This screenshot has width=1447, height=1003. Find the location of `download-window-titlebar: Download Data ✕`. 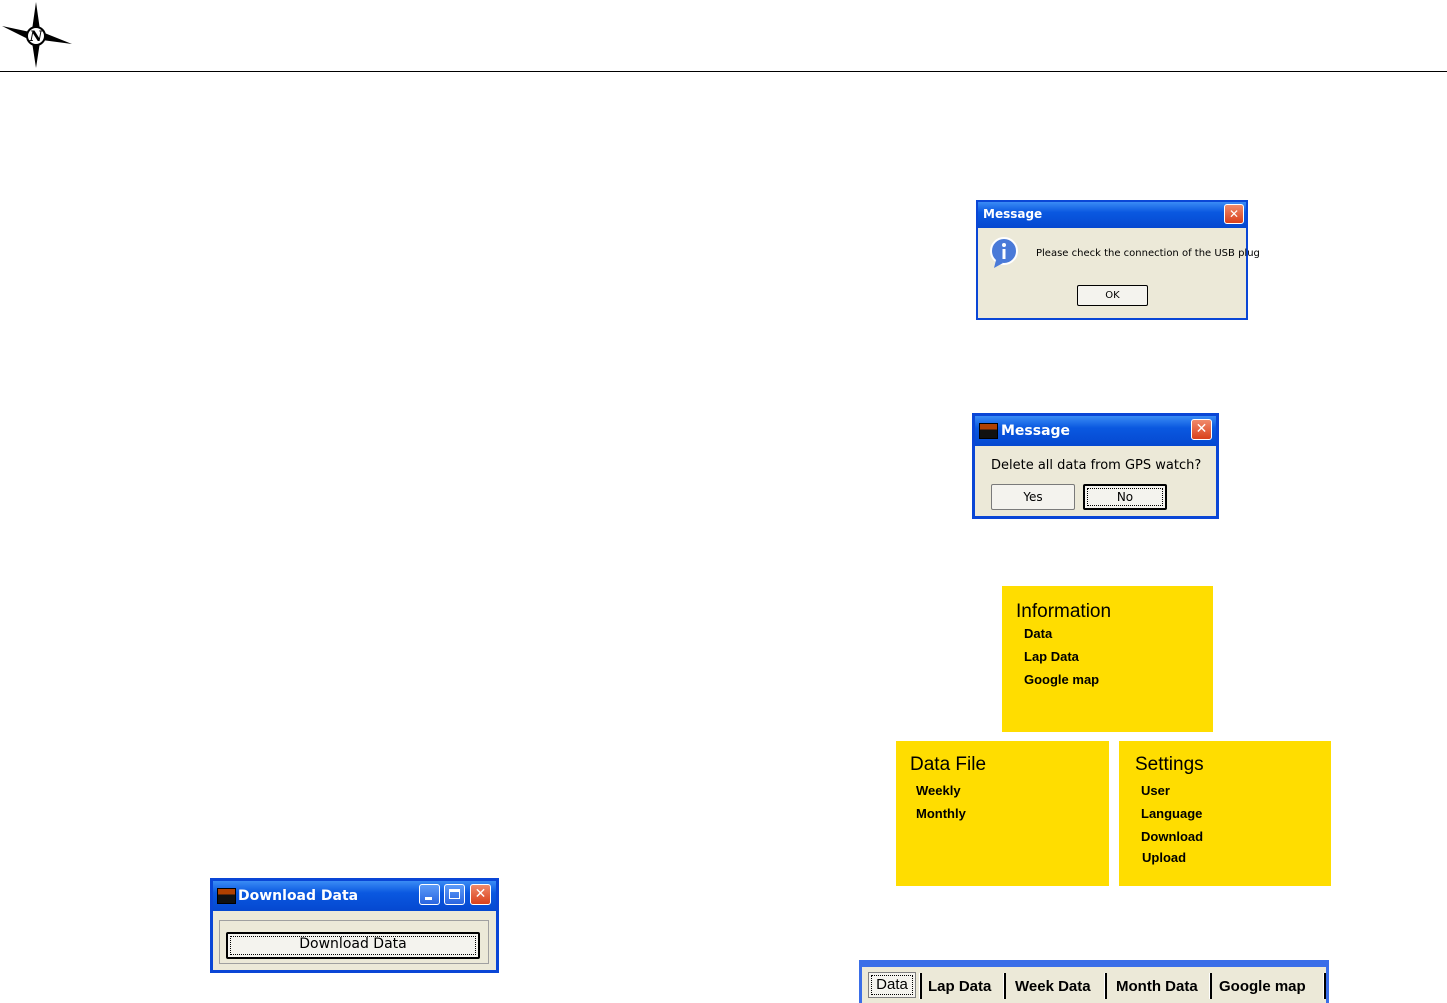

download-window-titlebar: Download Data ✕ is located at coordinates (354, 896).